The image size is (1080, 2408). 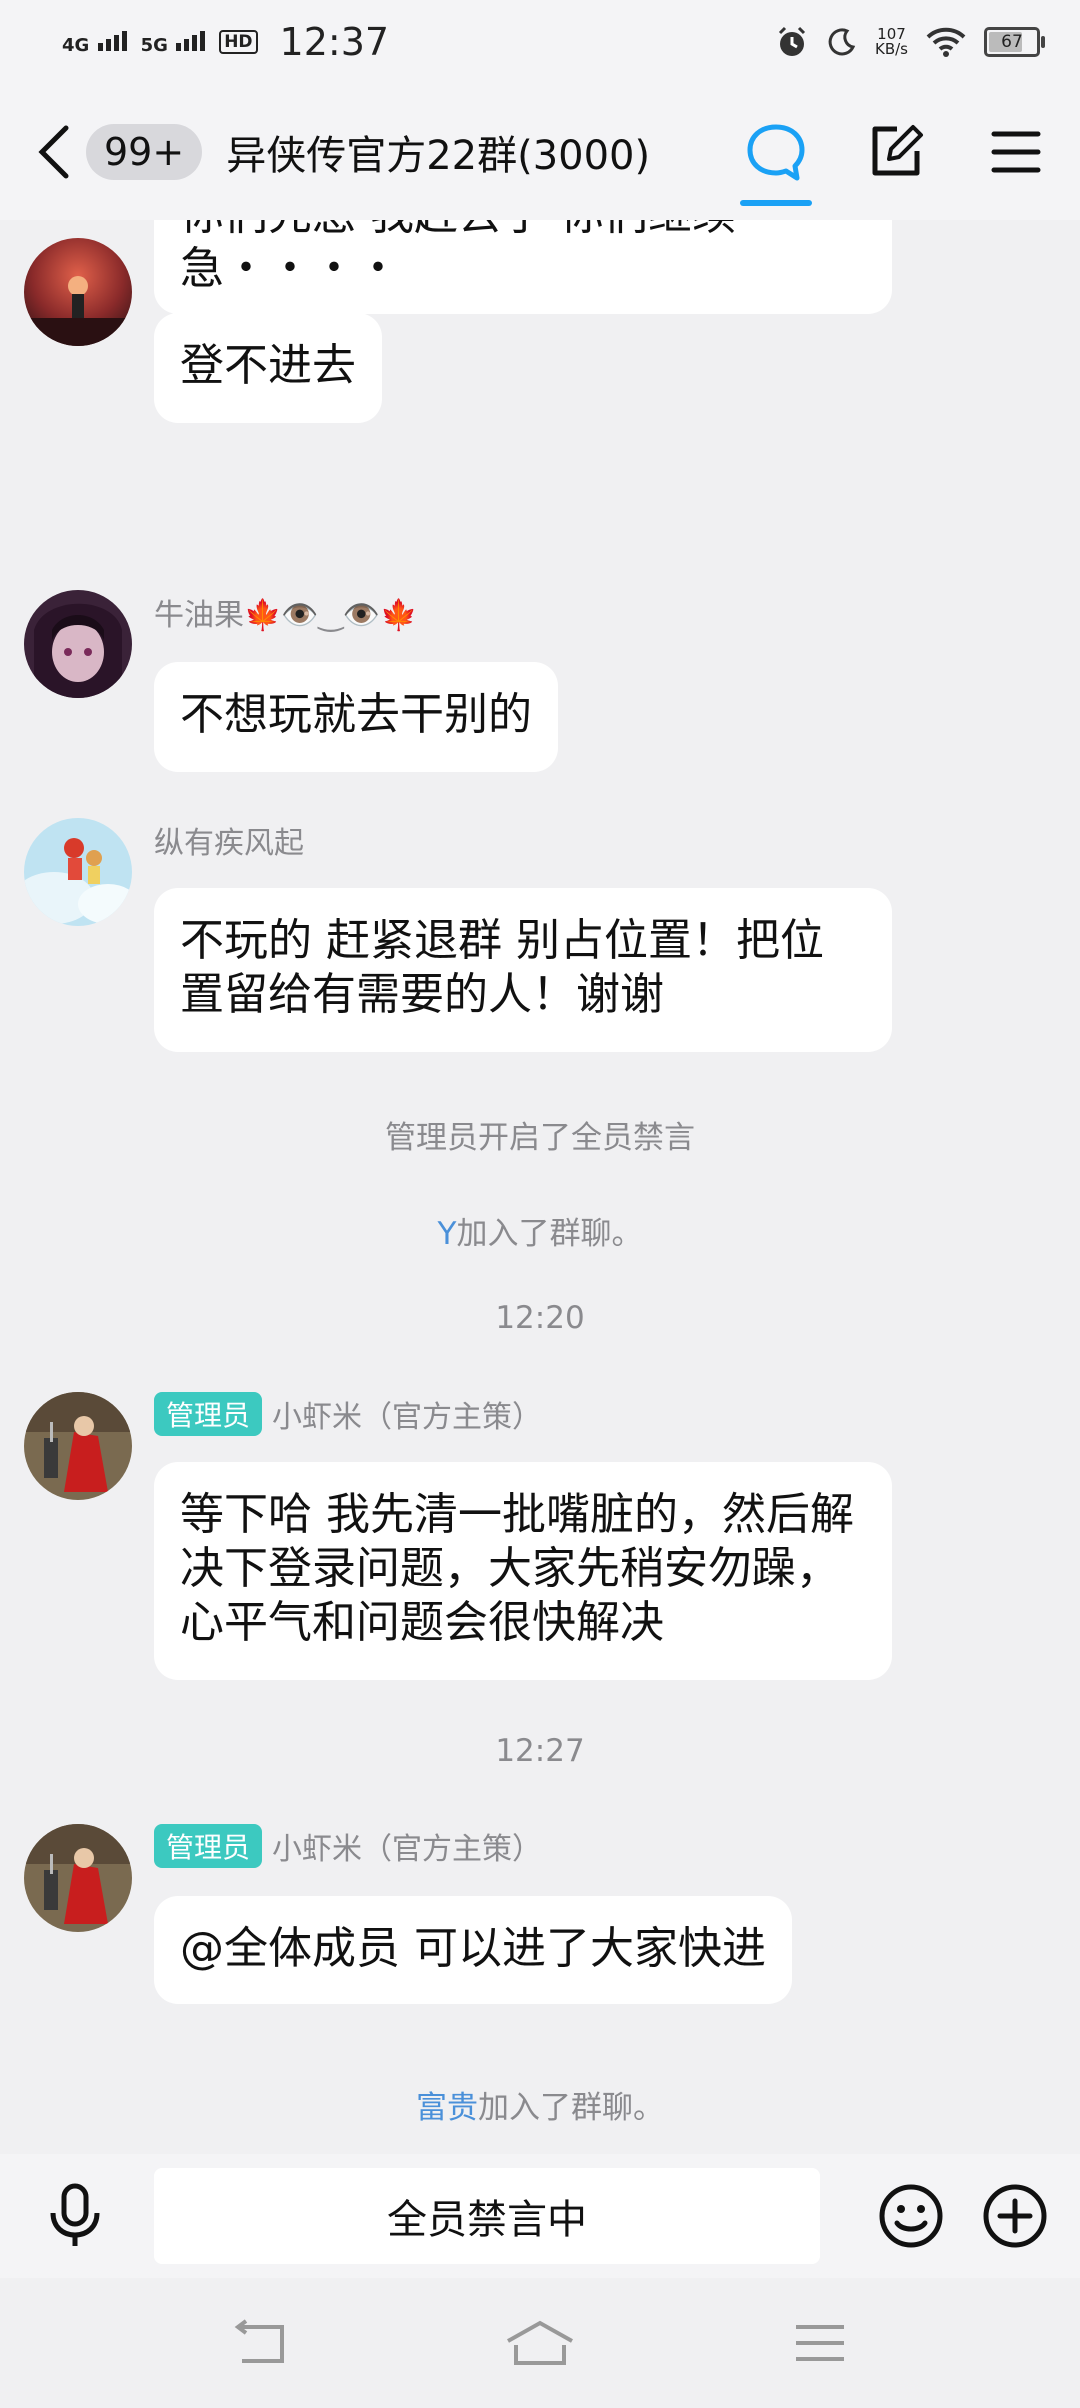 I want to click on nav-menu-button, so click(x=820, y=2343).